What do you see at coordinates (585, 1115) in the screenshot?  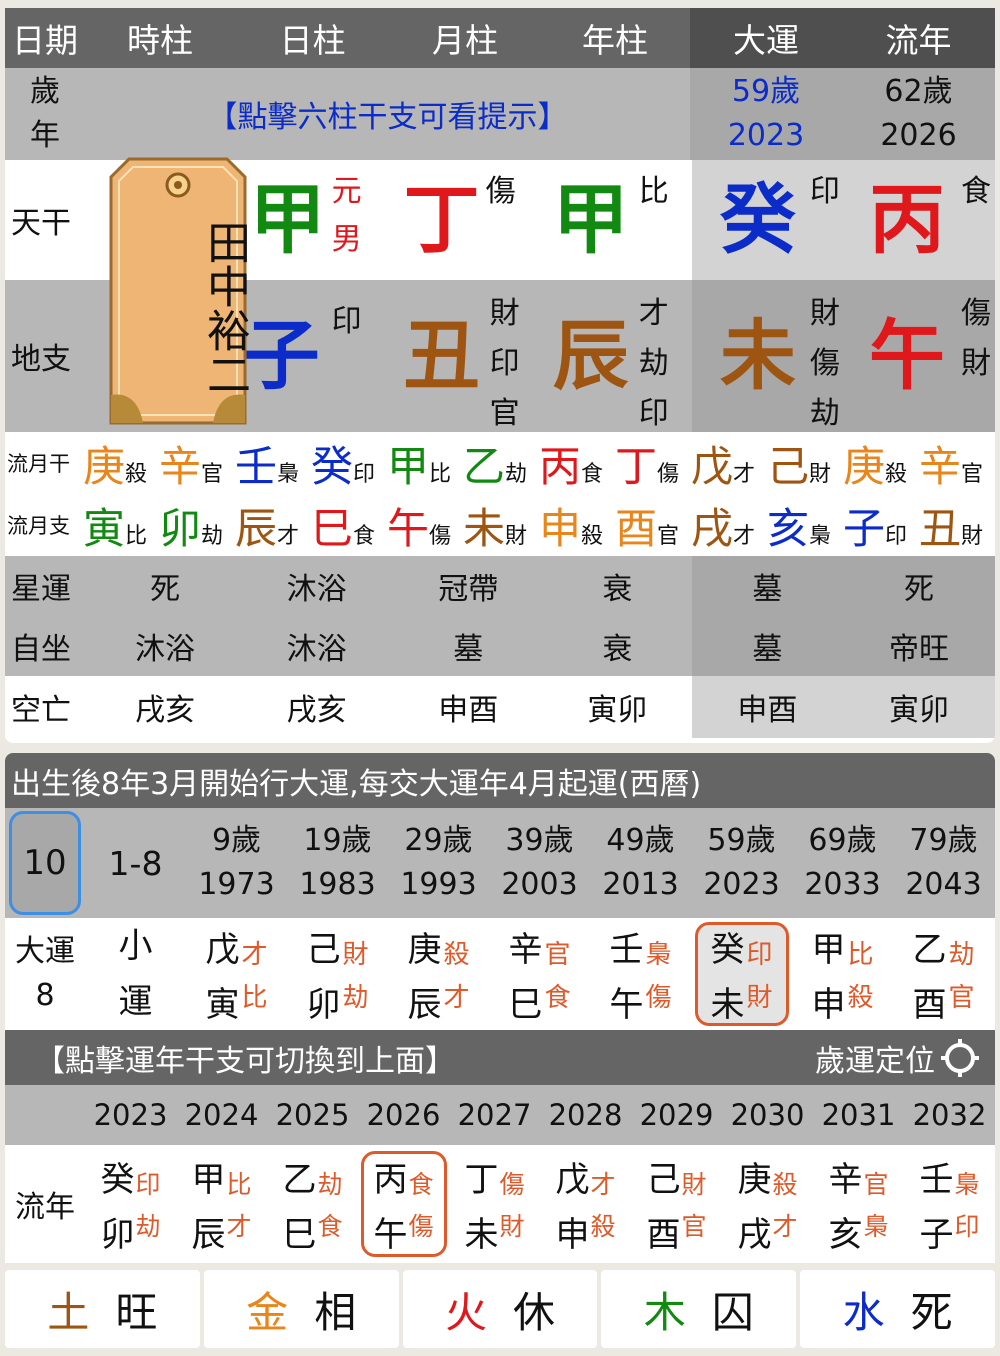 I see `liunian-year-text: 2028` at bounding box center [585, 1115].